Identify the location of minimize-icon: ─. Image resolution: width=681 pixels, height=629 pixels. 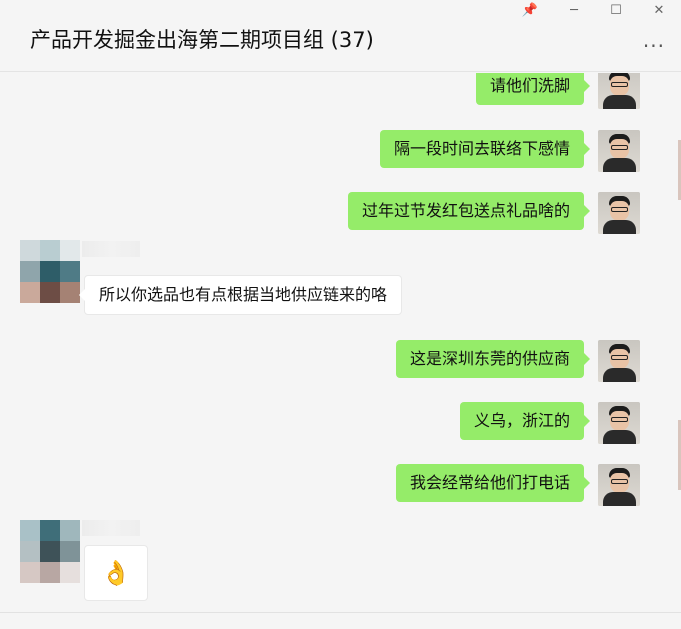
(574, 11).